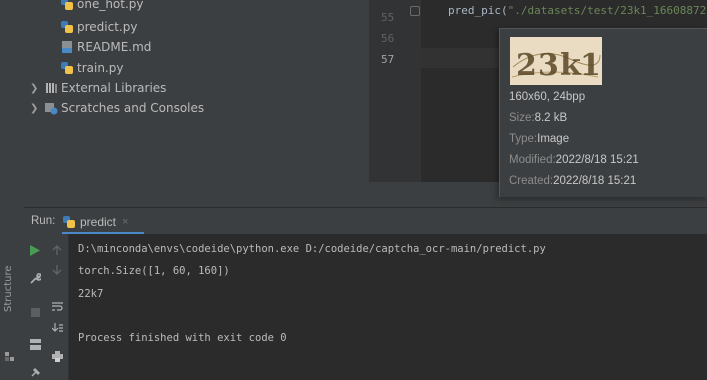 This screenshot has height=380, width=707. I want to click on tooltip-type-row: Type:Image, so click(539, 139).